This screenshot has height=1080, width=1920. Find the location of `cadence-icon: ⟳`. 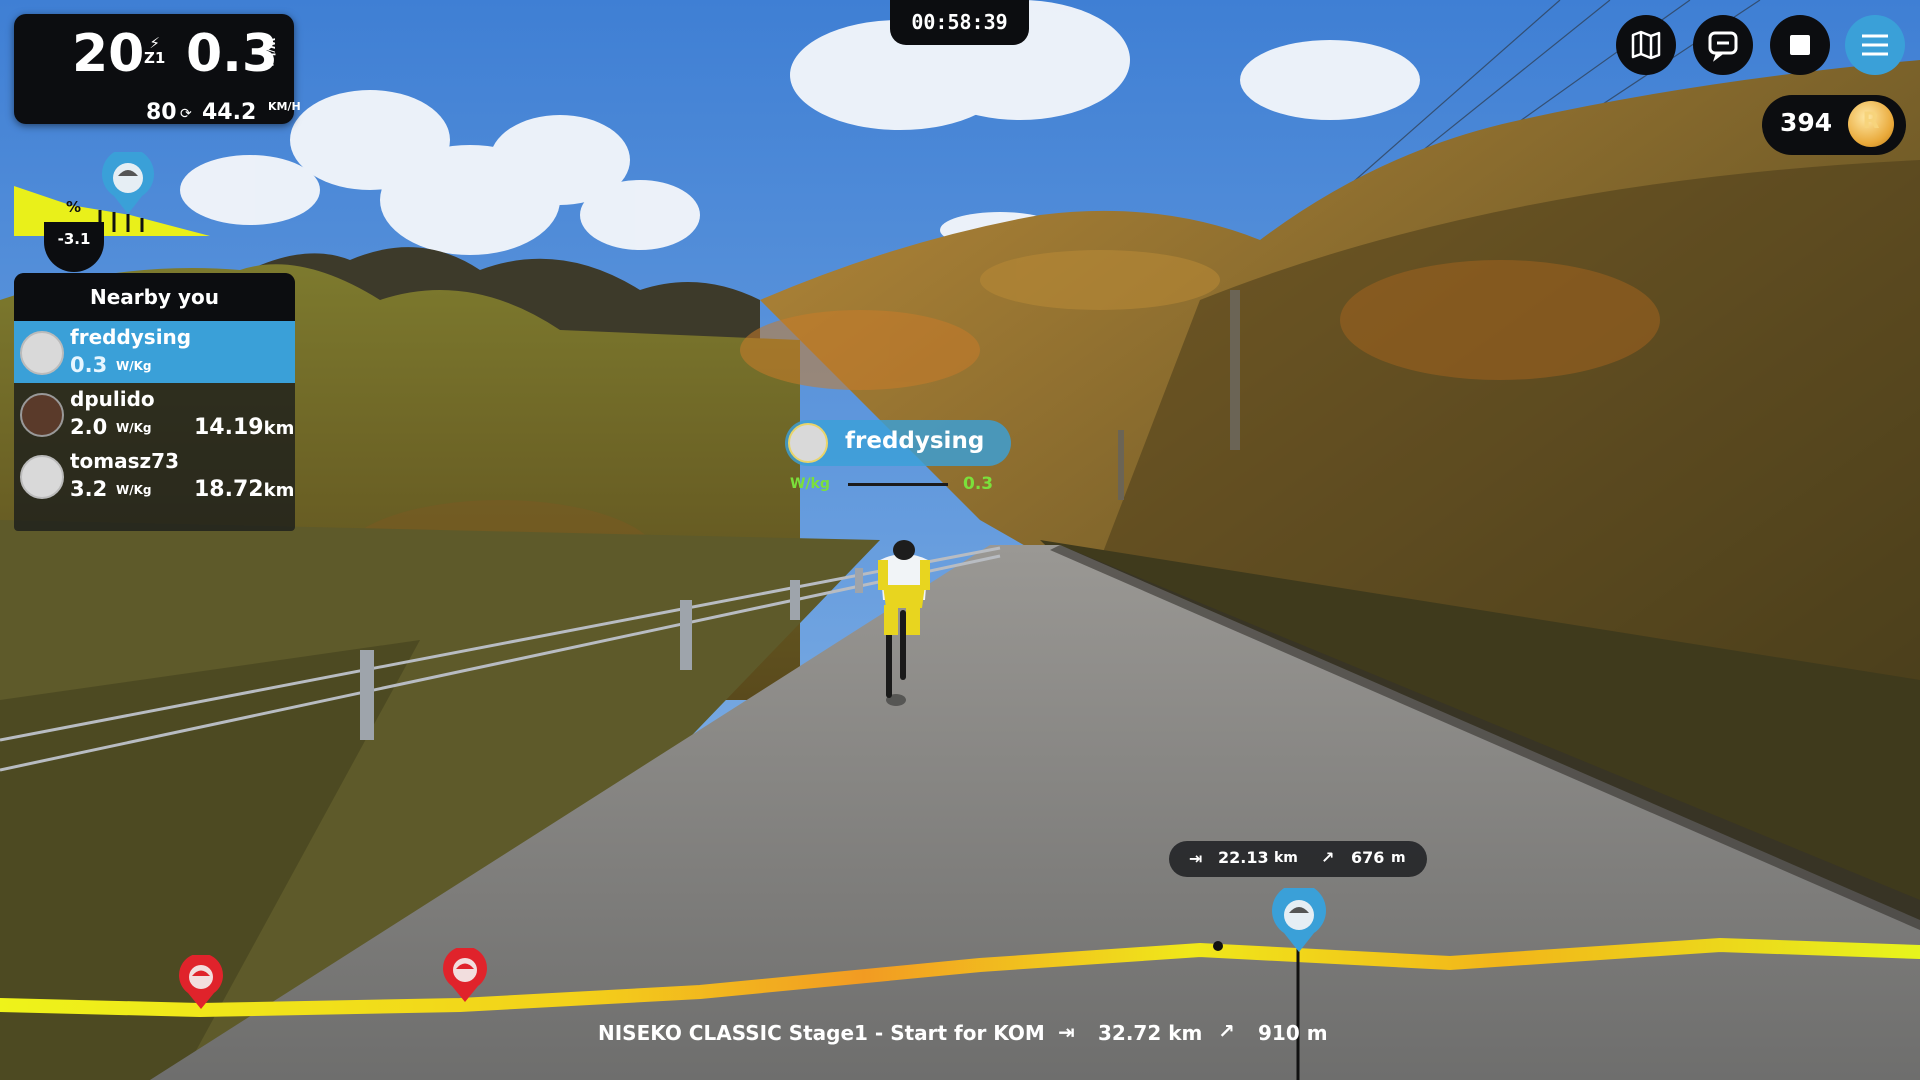

cadence-icon: ⟳ is located at coordinates (186, 114).